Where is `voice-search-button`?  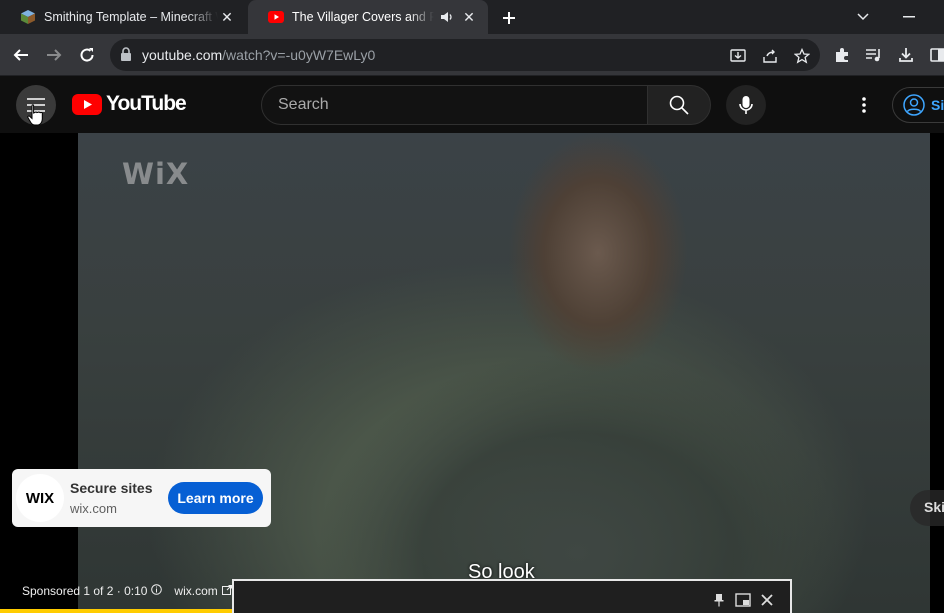
voice-search-button is located at coordinates (746, 105).